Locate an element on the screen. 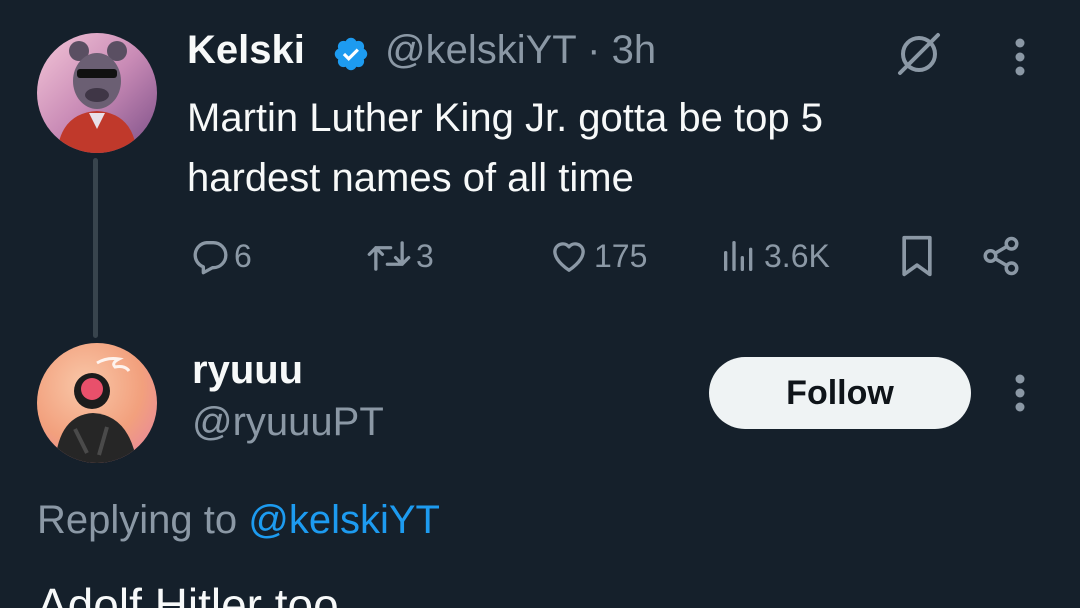 The height and width of the screenshot is (608, 1080). retweet-icon is located at coordinates (389, 256).